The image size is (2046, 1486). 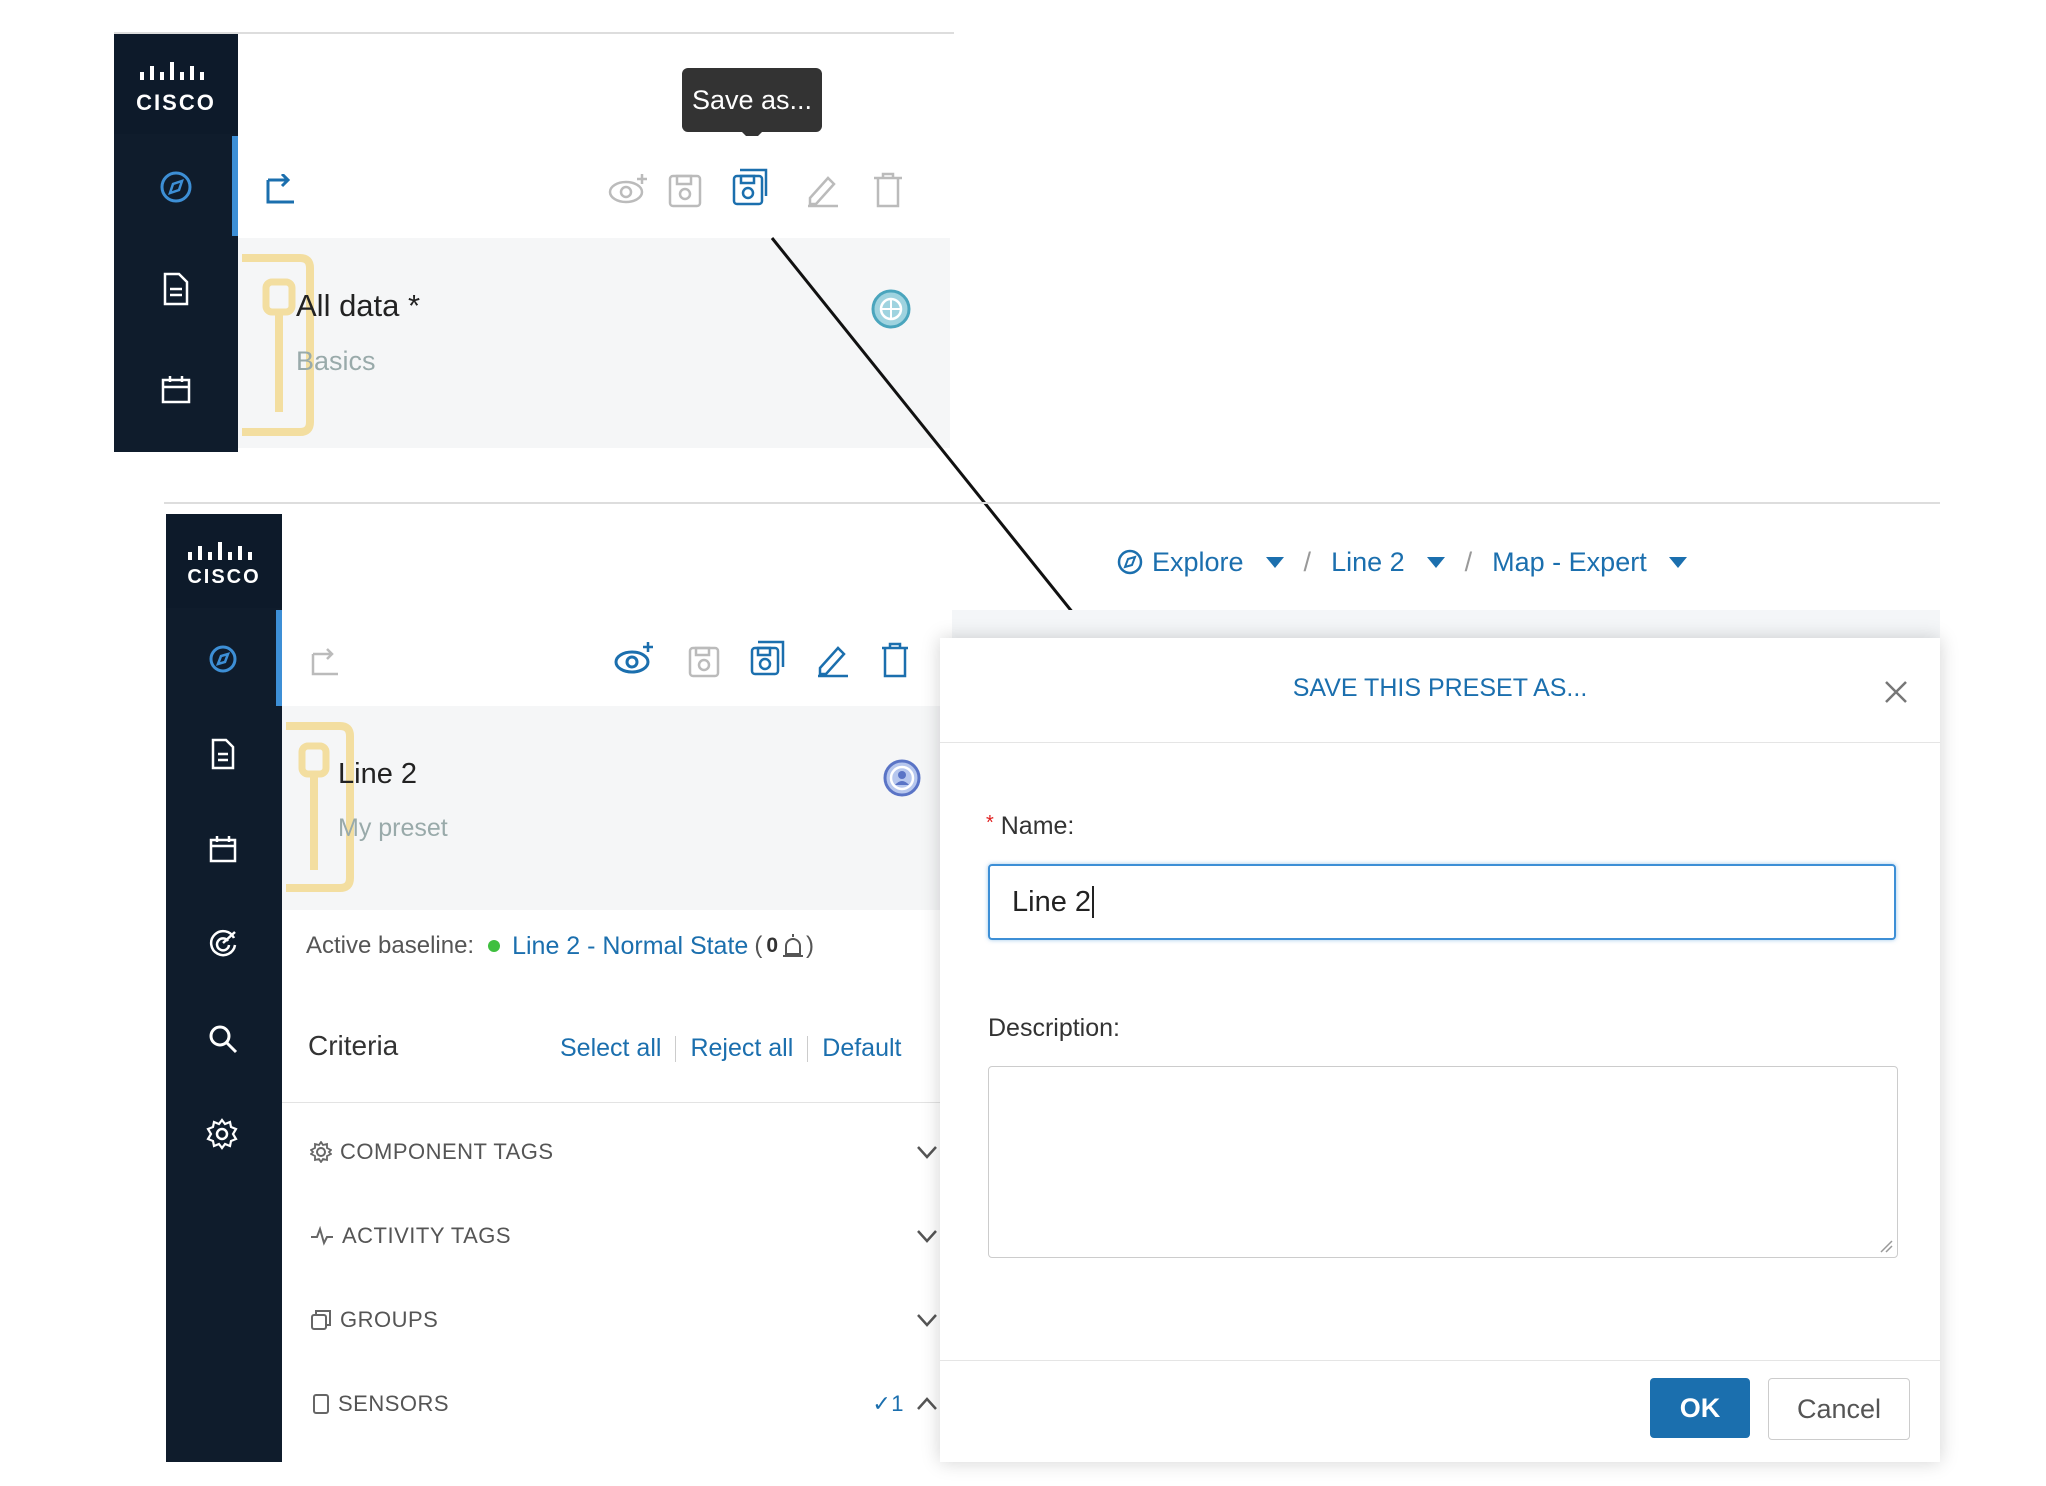 I want to click on reject-all-link: Reject all, so click(x=741, y=1048).